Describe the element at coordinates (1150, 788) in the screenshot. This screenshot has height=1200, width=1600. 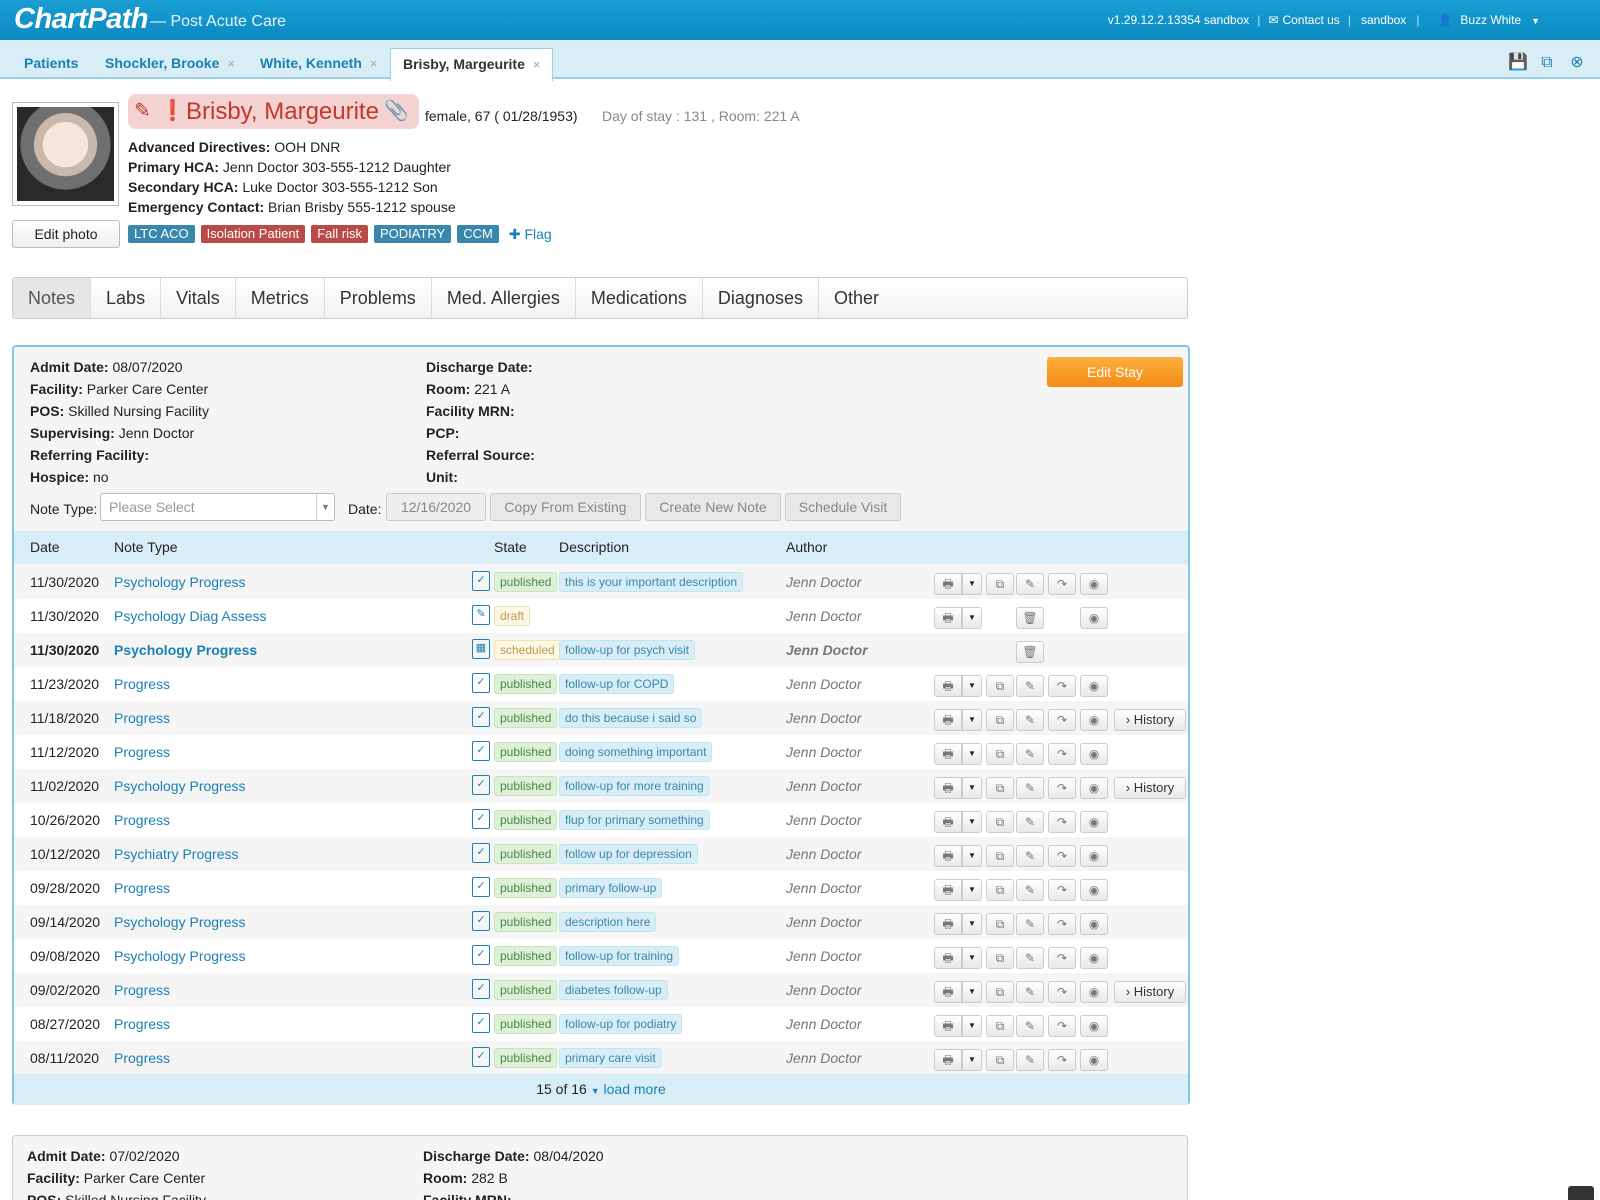
I see `history-button: › History` at that location.